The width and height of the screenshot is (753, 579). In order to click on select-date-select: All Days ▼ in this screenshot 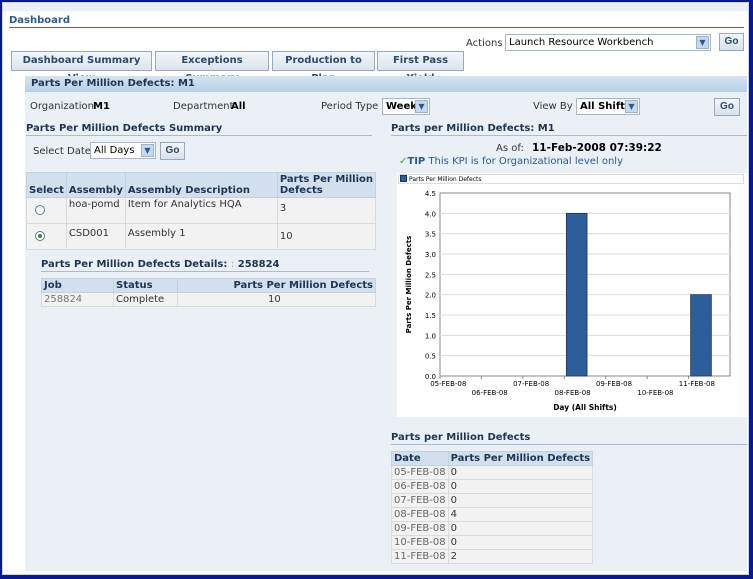, I will do `click(123, 150)`.